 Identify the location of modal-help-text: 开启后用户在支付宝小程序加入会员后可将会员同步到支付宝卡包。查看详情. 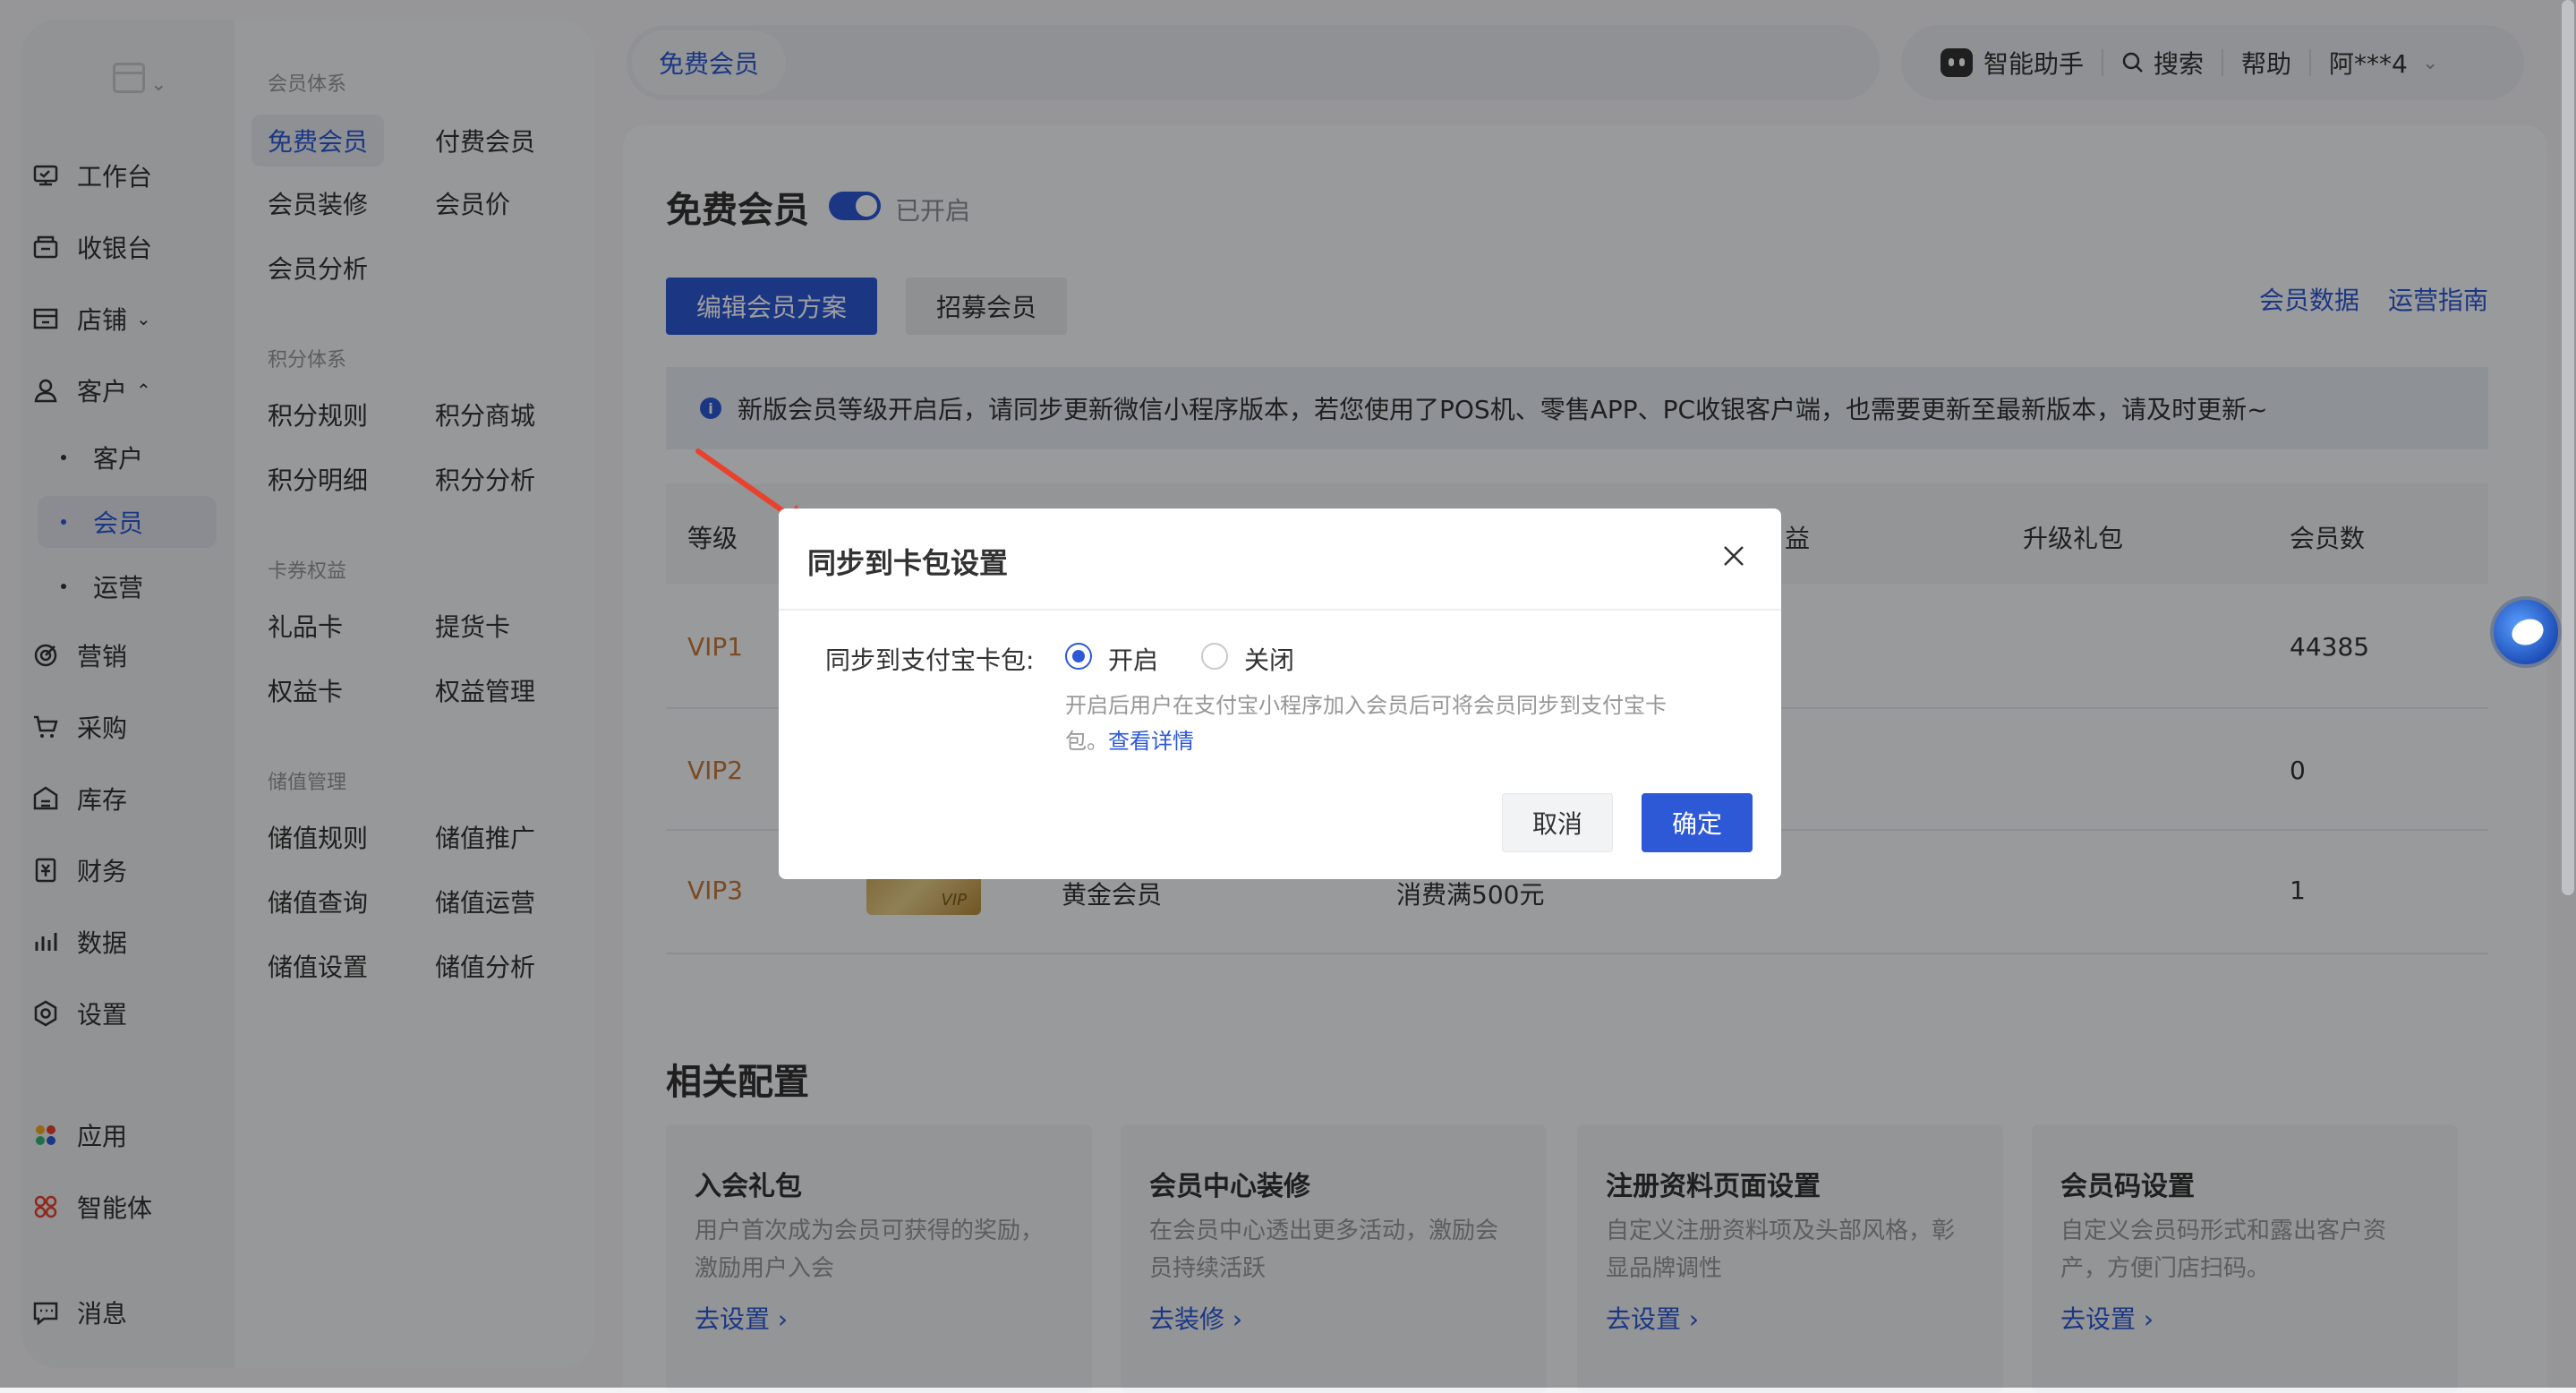
(1369, 724).